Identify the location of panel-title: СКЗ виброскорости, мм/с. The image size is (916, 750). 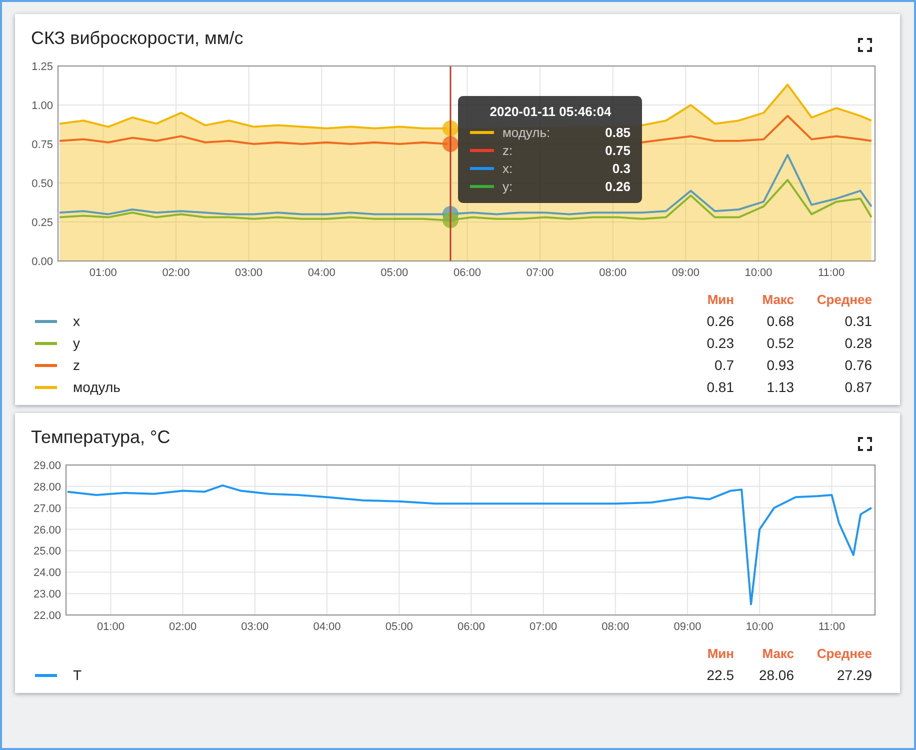
(137, 38).